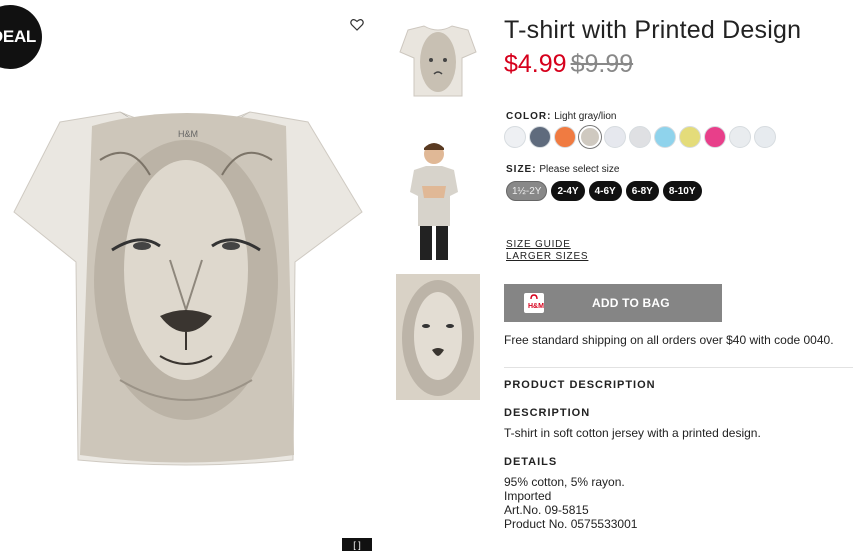 Image resolution: width=853 pixels, height=551 pixels. Describe the element at coordinates (580, 385) in the screenshot. I see `product-description-heading: PRODUCT DESCRIPTION` at that location.